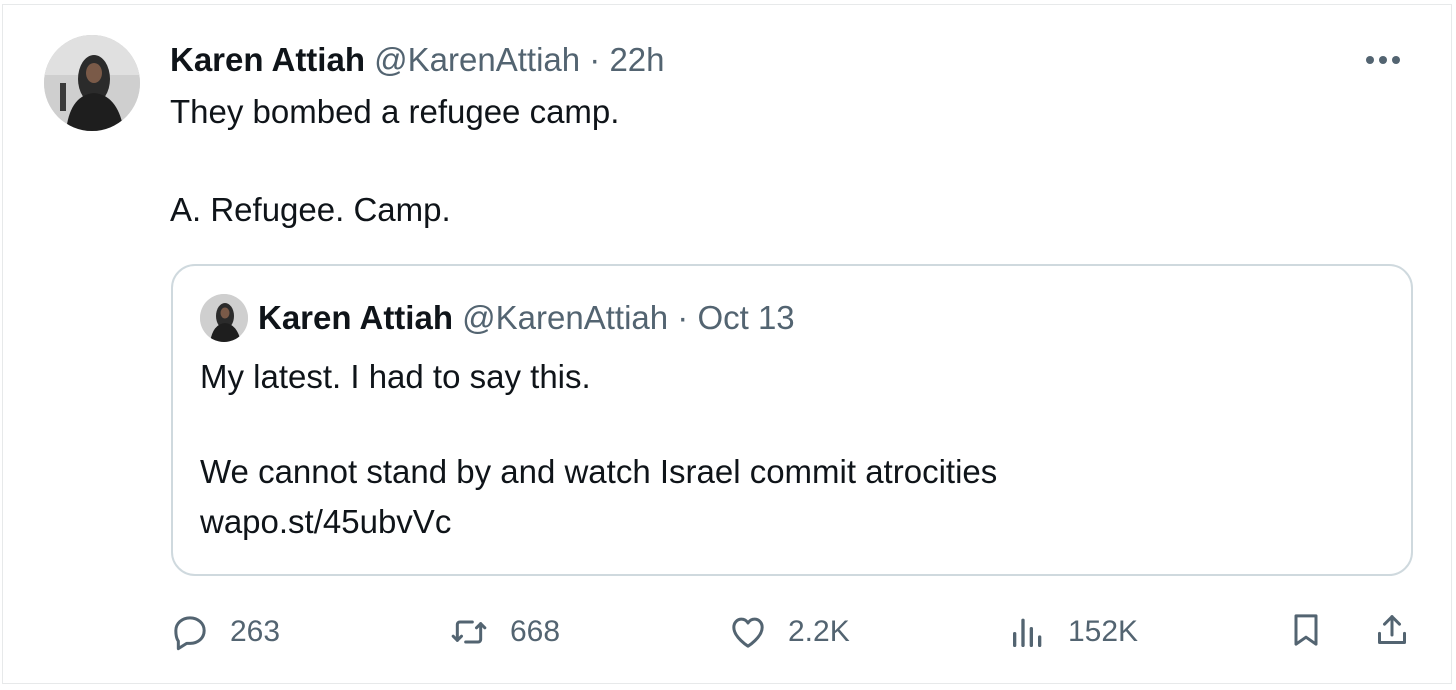  I want to click on quoted-author-name: Karen Attiah, so click(355, 317).